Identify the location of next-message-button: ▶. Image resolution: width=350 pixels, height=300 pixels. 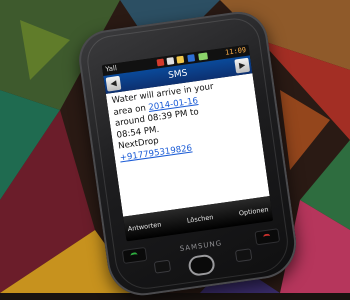
(242, 65).